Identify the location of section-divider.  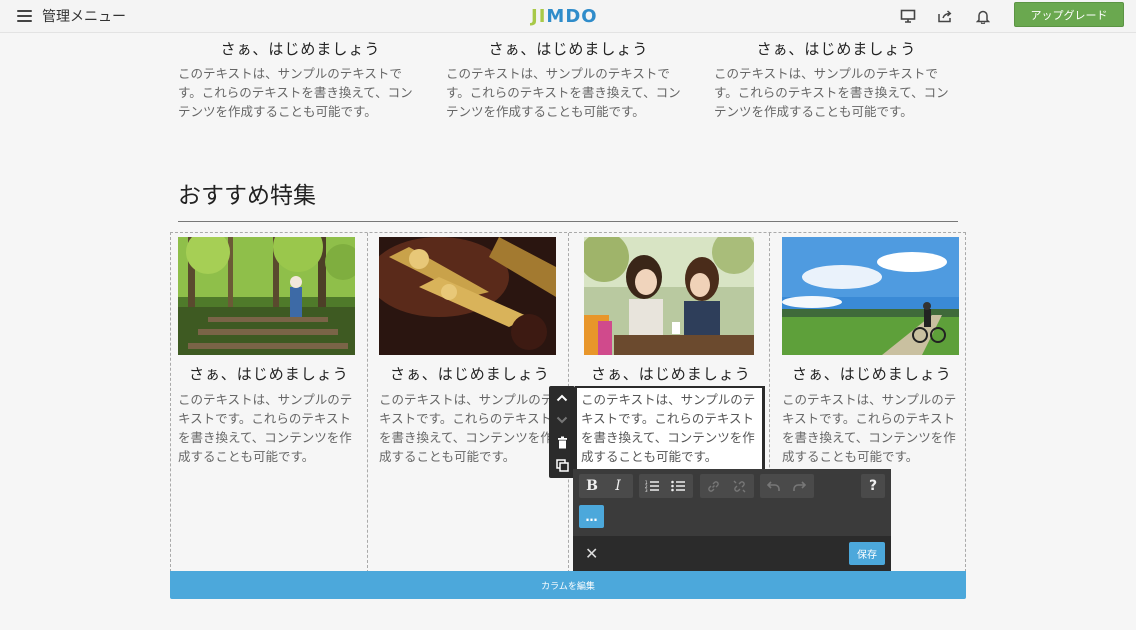
(568, 221).